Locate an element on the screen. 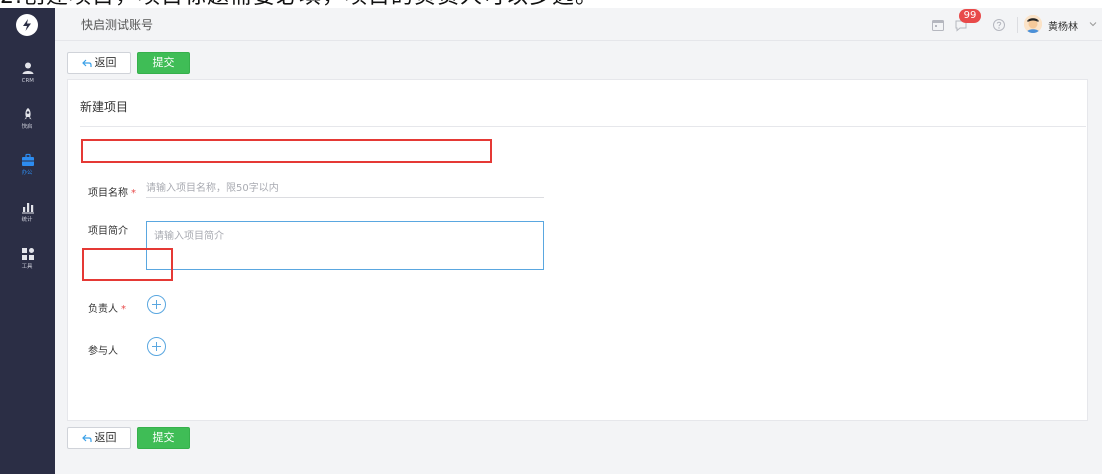  project-name-label: 项目名称 * is located at coordinates (112, 193).